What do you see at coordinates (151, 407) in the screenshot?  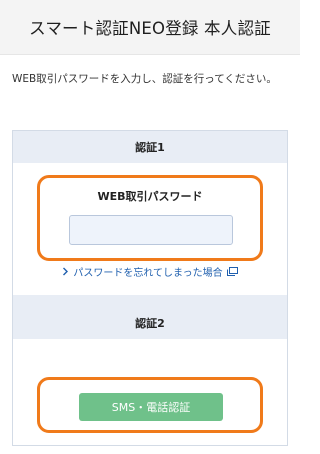 I see `sms-phone-auth-button: SMS・電話認証` at bounding box center [151, 407].